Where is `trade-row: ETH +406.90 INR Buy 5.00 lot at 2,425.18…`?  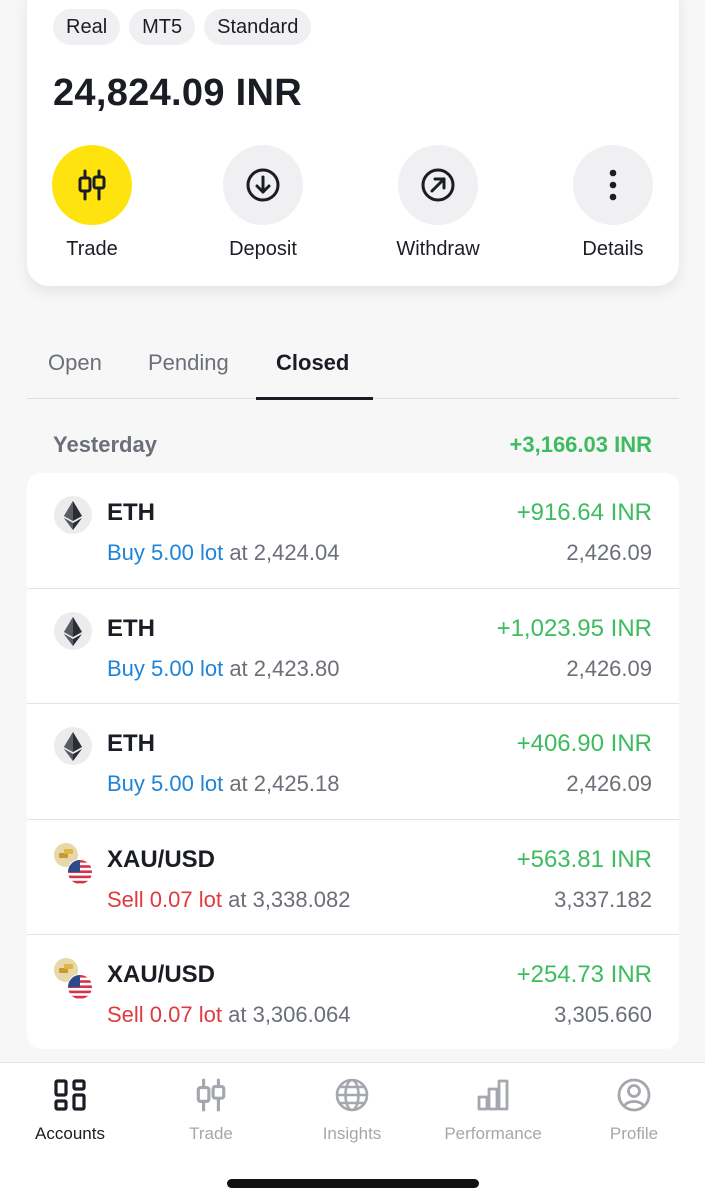
trade-row: ETH +406.90 INR Buy 5.00 lot at 2,425.18… is located at coordinates (353, 762).